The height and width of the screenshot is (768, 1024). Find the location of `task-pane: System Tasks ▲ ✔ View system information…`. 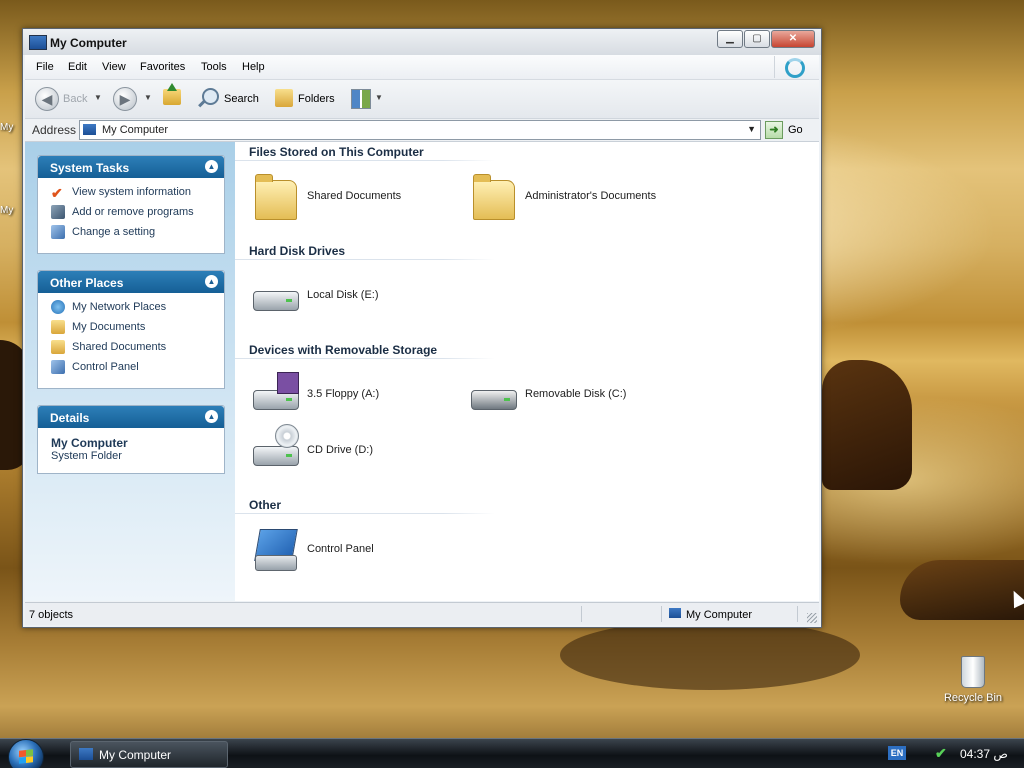

task-pane: System Tasks ▲ ✔ View system information… is located at coordinates (130, 371).